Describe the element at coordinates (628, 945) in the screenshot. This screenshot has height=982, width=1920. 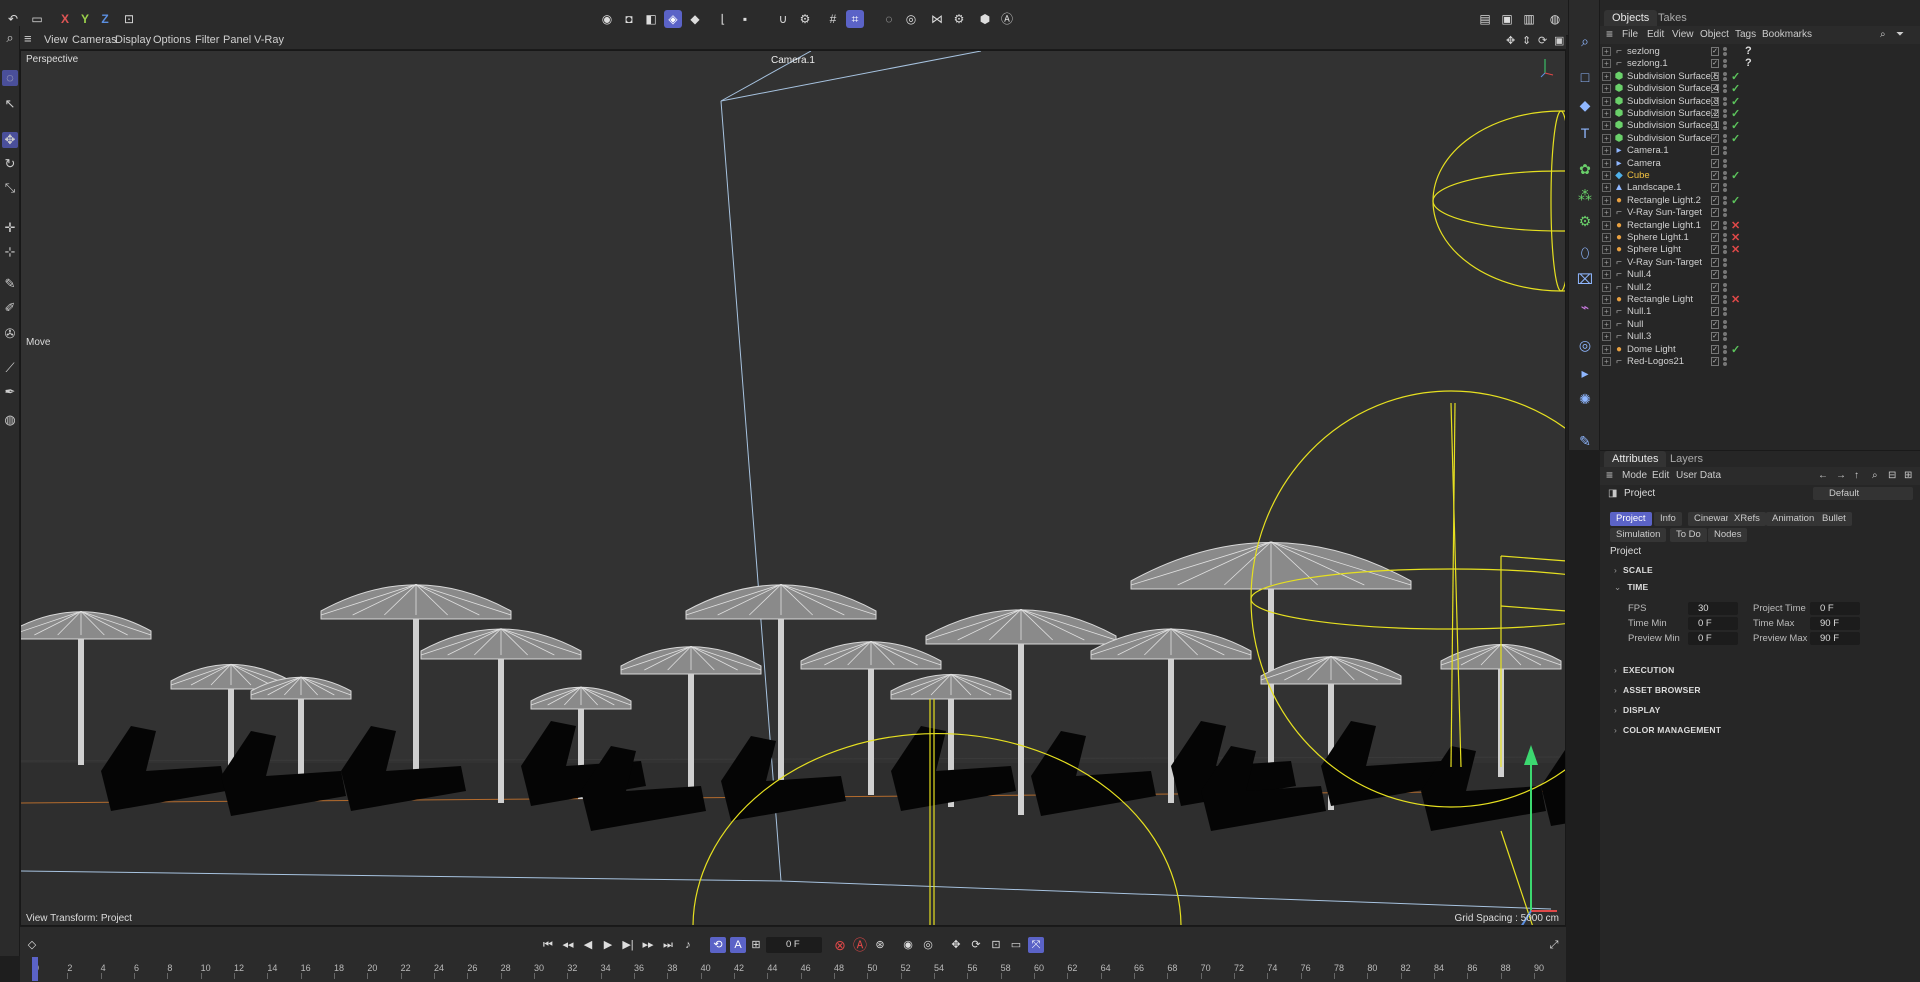
I see `next-frame-icon: ▶|` at that location.